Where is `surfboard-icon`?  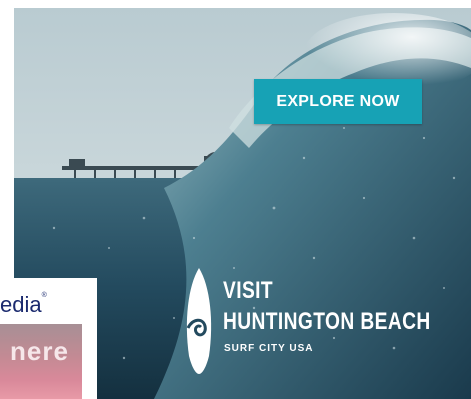 surfboard-icon is located at coordinates (199, 321).